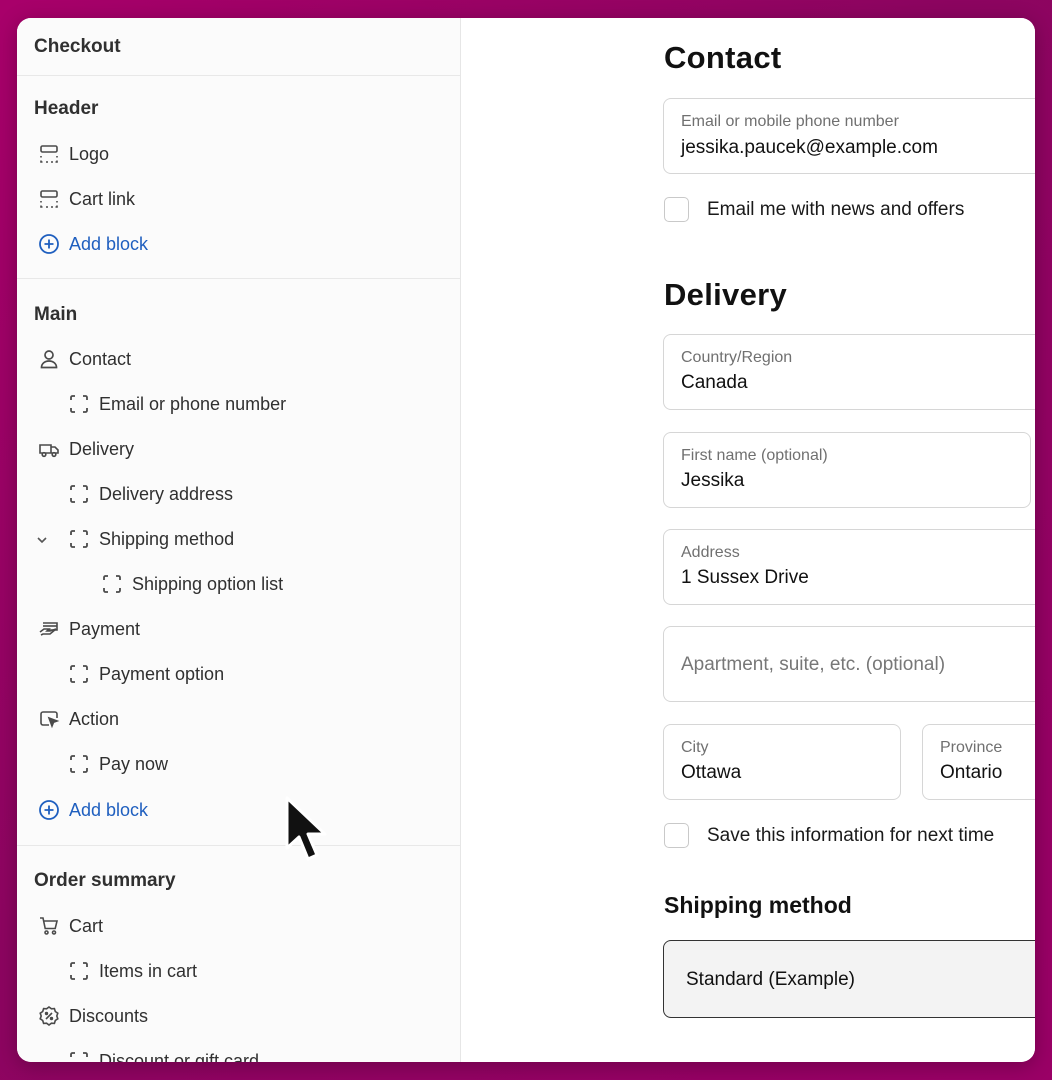 The width and height of the screenshot is (1052, 1080). What do you see at coordinates (726, 294) in the screenshot?
I see `delivery-heading: Delivery` at bounding box center [726, 294].